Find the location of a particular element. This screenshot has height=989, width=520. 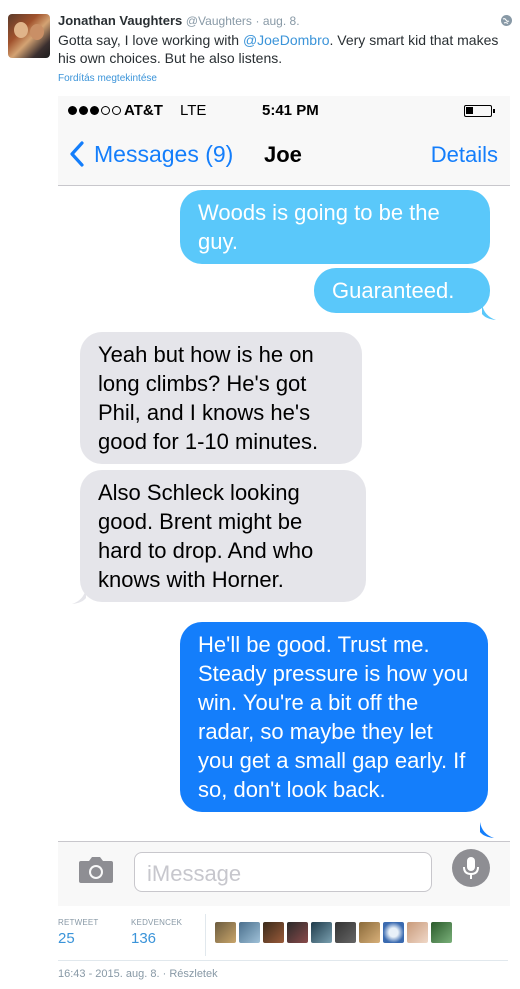

status-bar: AT&T LTE 5:41 PM is located at coordinates (284, 112).